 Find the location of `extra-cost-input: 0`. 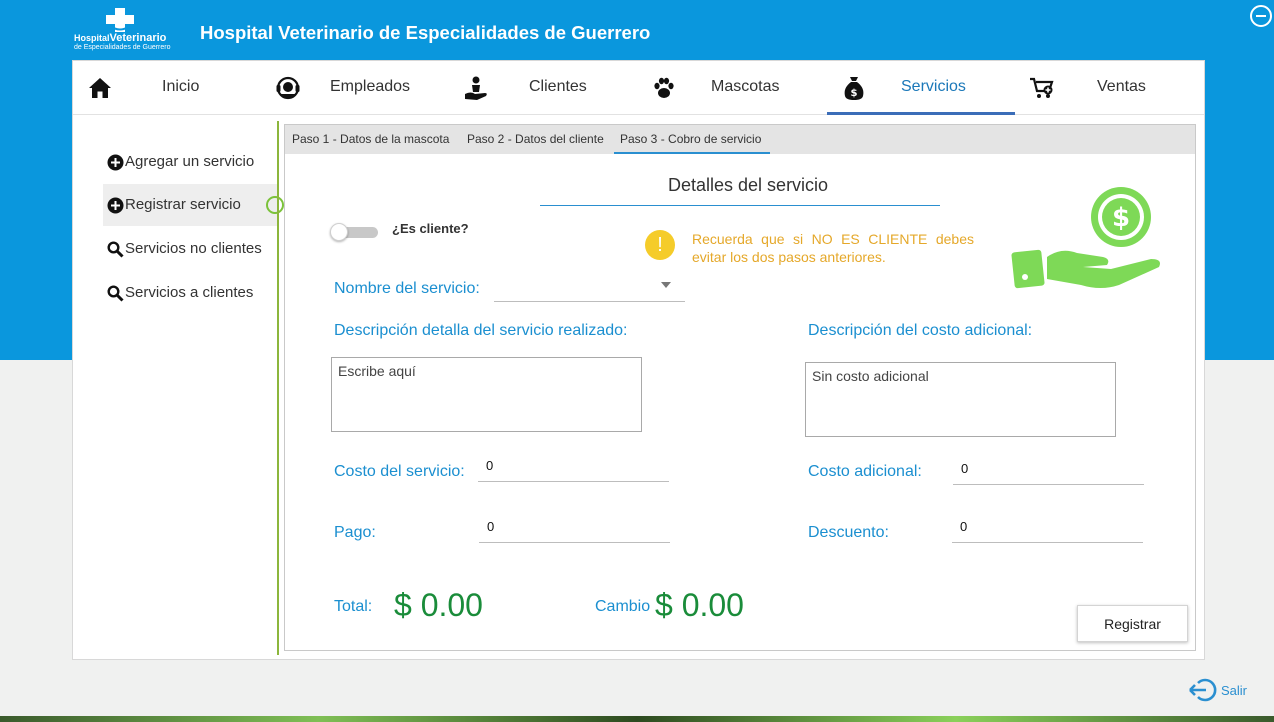

extra-cost-input: 0 is located at coordinates (1048, 470).